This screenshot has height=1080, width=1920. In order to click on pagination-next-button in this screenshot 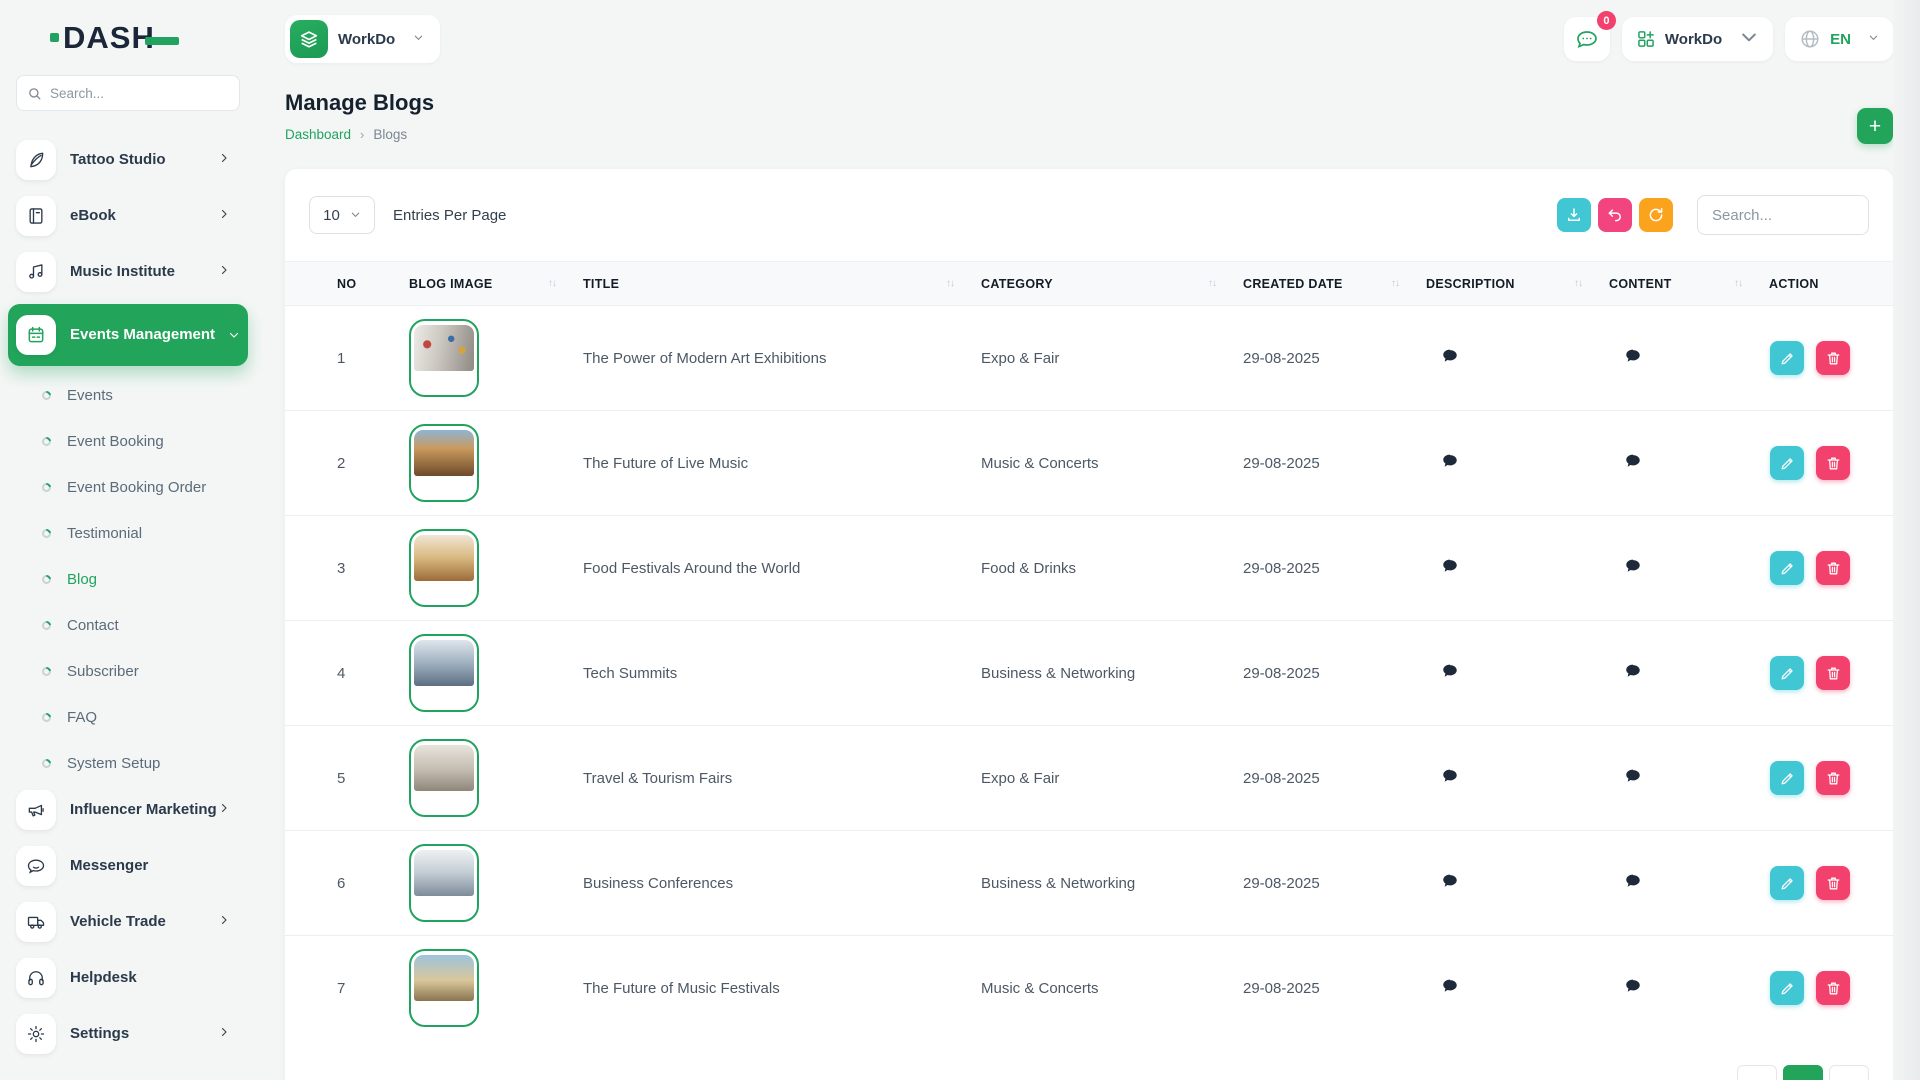, I will do `click(1849, 1072)`.